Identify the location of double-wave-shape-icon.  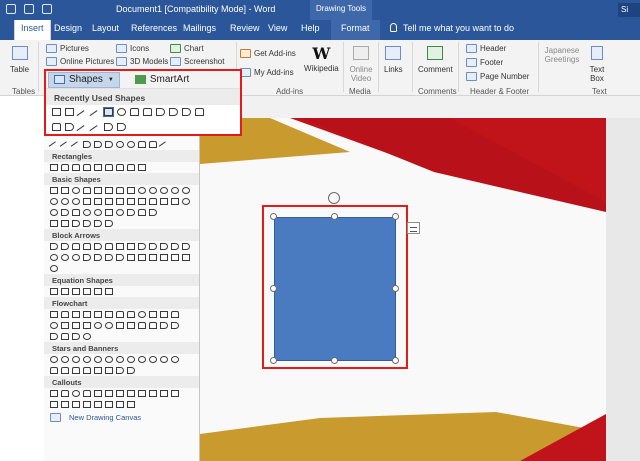
(131, 370).